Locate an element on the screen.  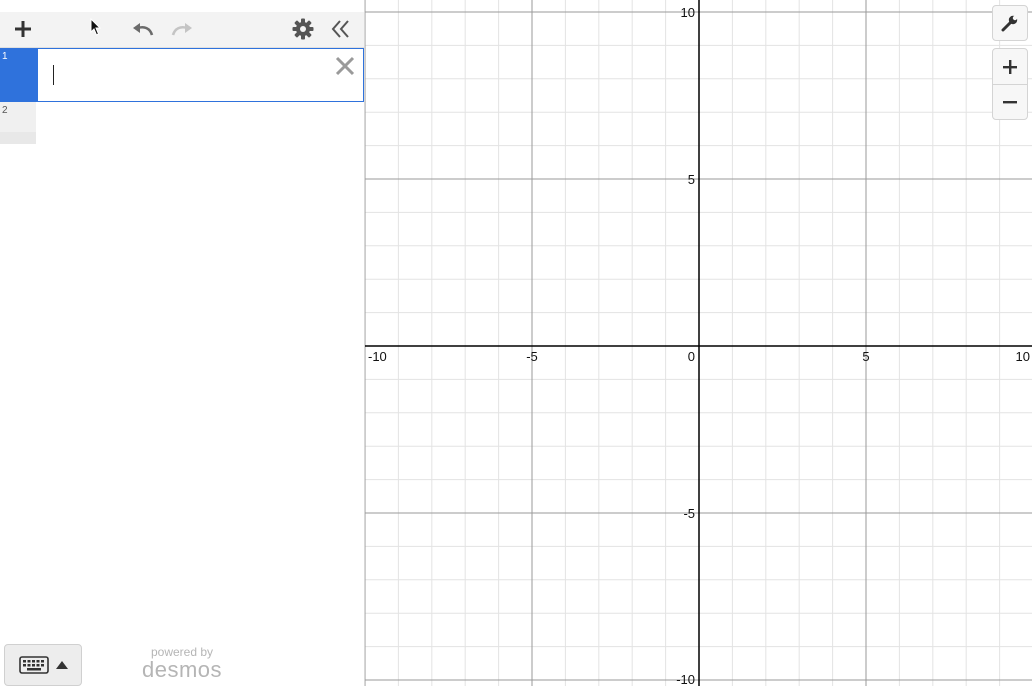
redo-button is located at coordinates (182, 29).